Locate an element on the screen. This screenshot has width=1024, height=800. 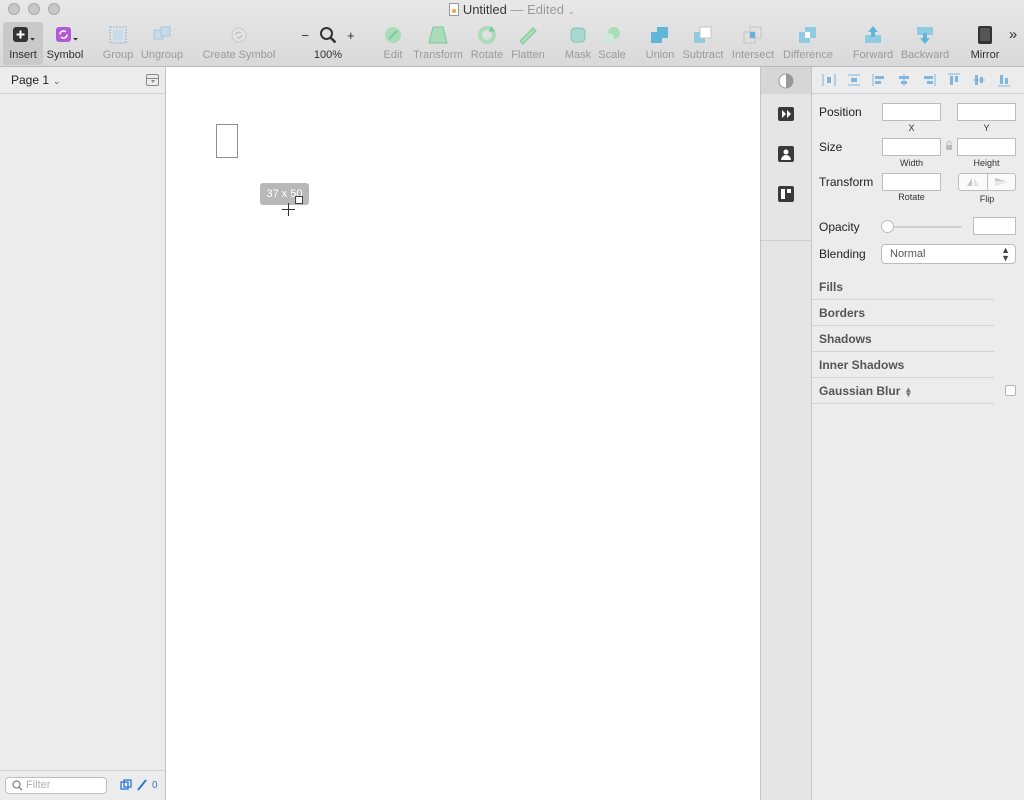
difference-button: Difference is located at coordinates (808, 44).